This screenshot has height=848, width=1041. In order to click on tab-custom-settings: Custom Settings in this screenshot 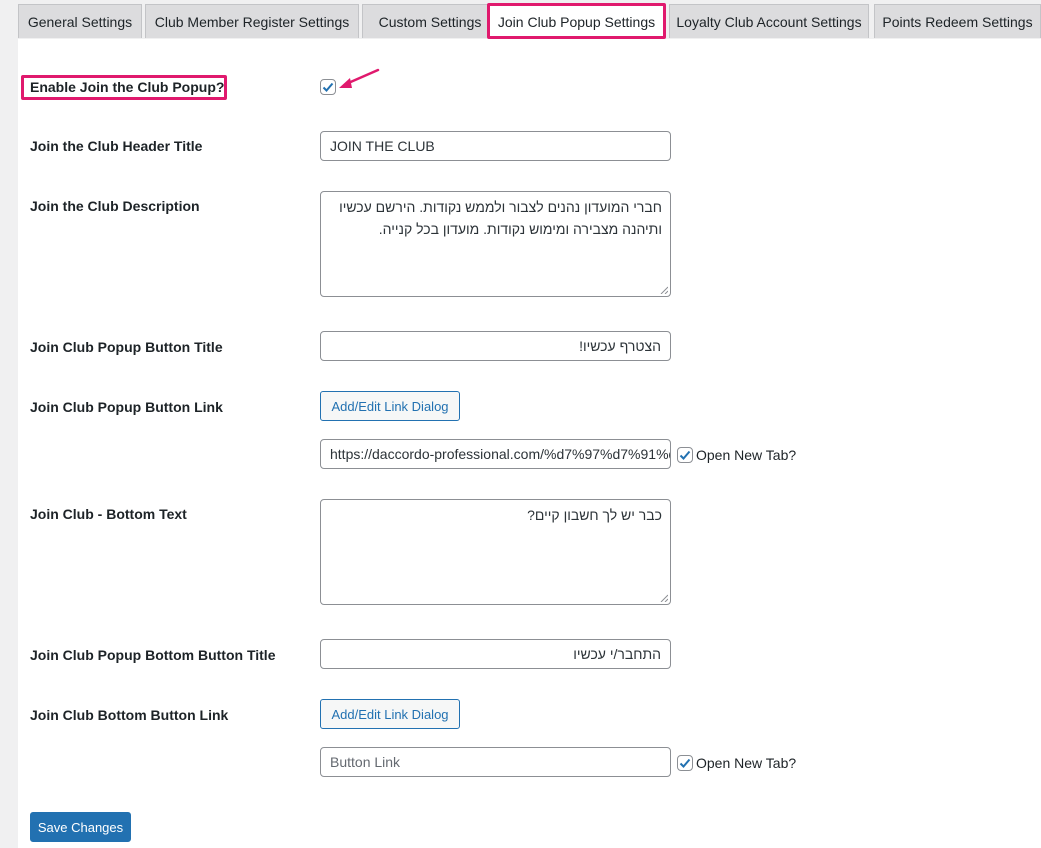, I will do `click(430, 21)`.